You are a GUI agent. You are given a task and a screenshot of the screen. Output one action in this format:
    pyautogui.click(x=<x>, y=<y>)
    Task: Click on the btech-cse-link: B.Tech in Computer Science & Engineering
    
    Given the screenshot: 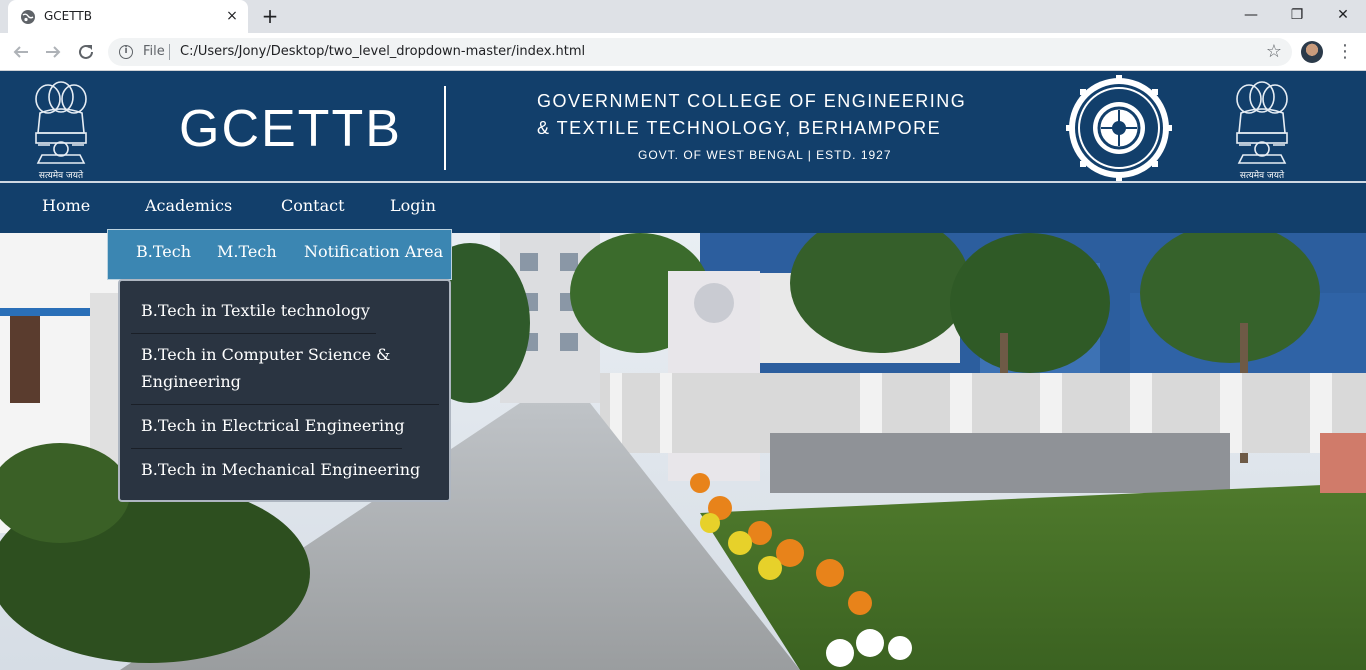 What is the action you would take?
    pyautogui.click(x=271, y=368)
    